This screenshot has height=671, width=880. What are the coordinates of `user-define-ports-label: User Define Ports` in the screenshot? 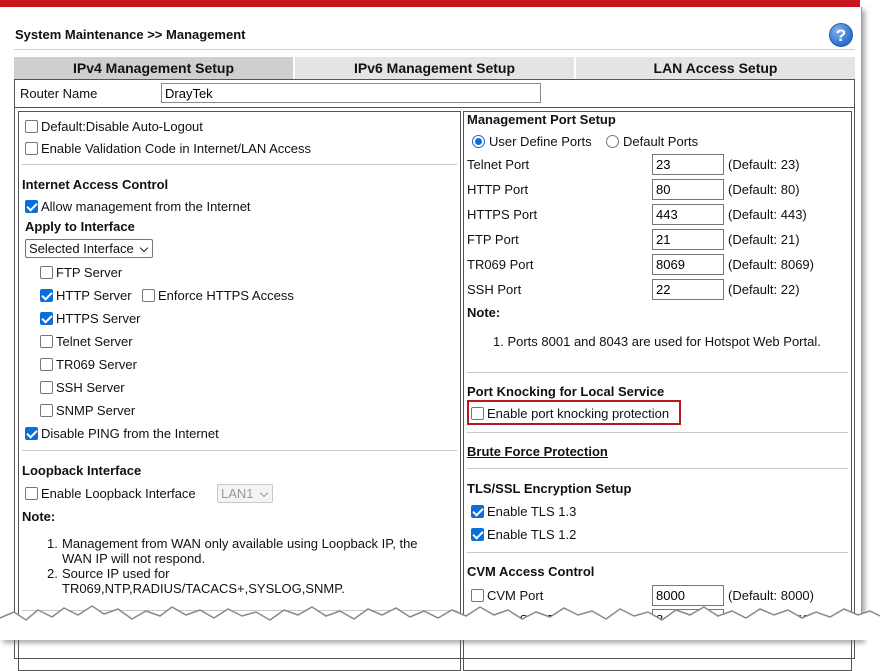 It's located at (540, 141).